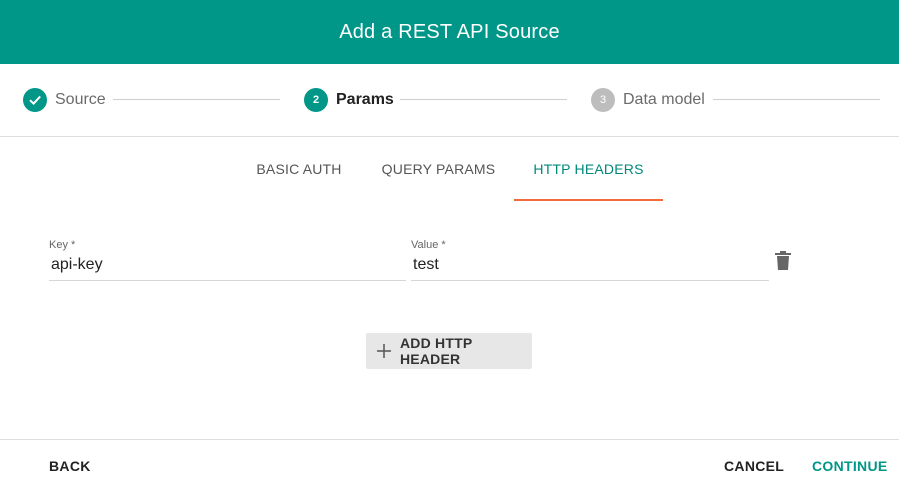  I want to click on check-circle-icon, so click(35, 100).